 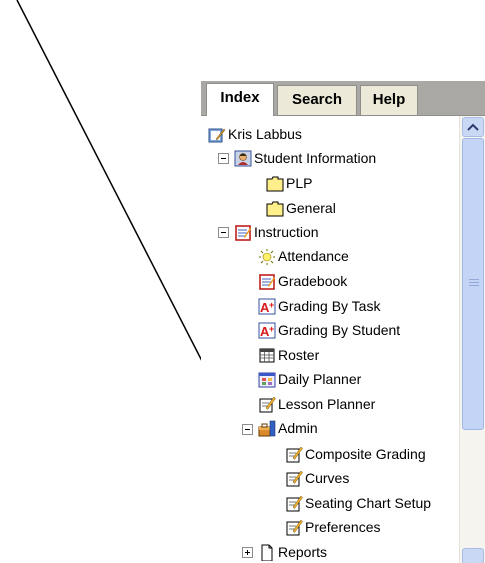 What do you see at coordinates (327, 478) in the screenshot?
I see `tree-item-label: Curves` at bounding box center [327, 478].